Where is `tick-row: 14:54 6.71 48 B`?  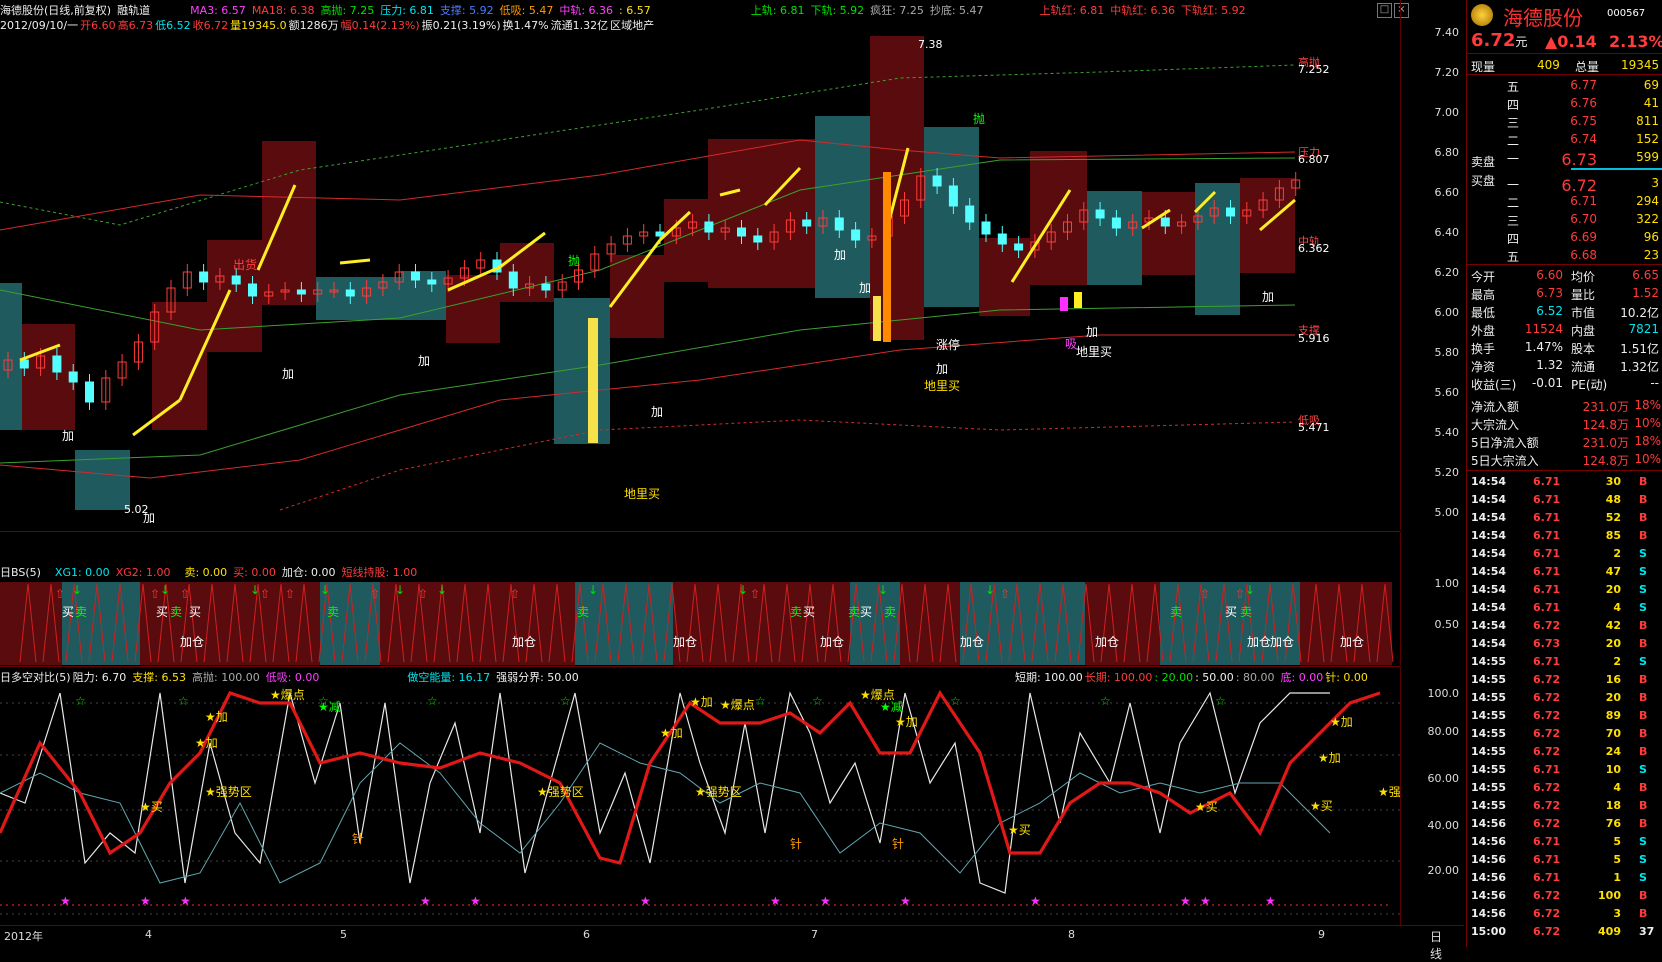
tick-row: 14:54 6.71 48 B is located at coordinates (1564, 499).